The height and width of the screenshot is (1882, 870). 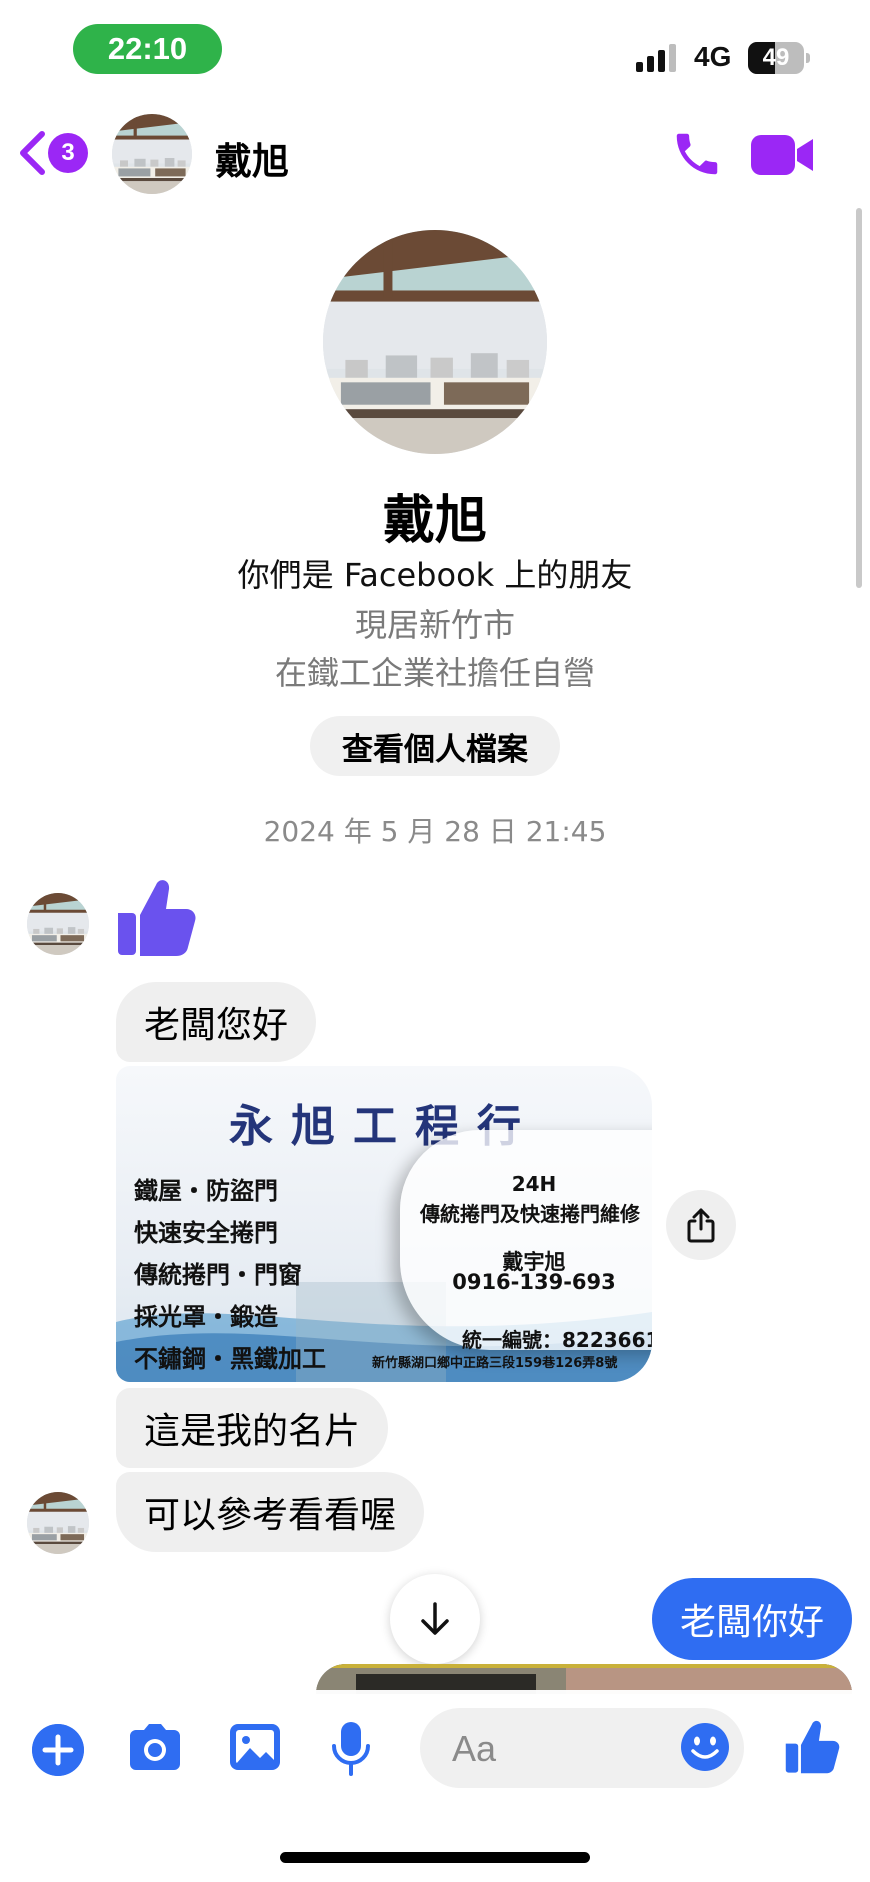 I want to click on battery-level: 49, so click(x=776, y=57).